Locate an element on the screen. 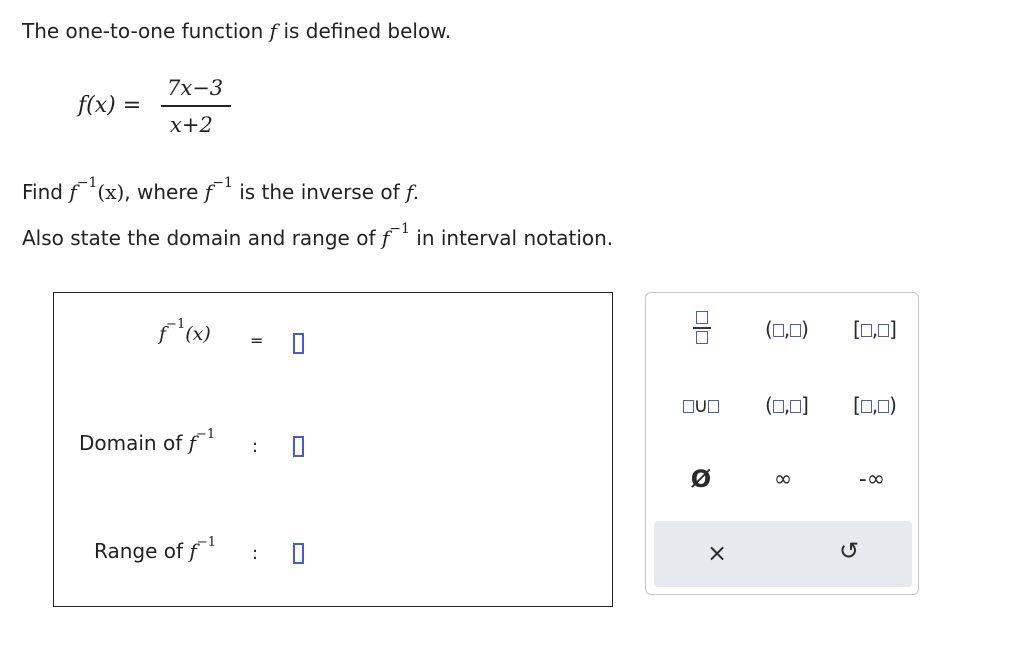 The height and width of the screenshot is (658, 1016). definition-denominator: x+2 is located at coordinates (191, 125).